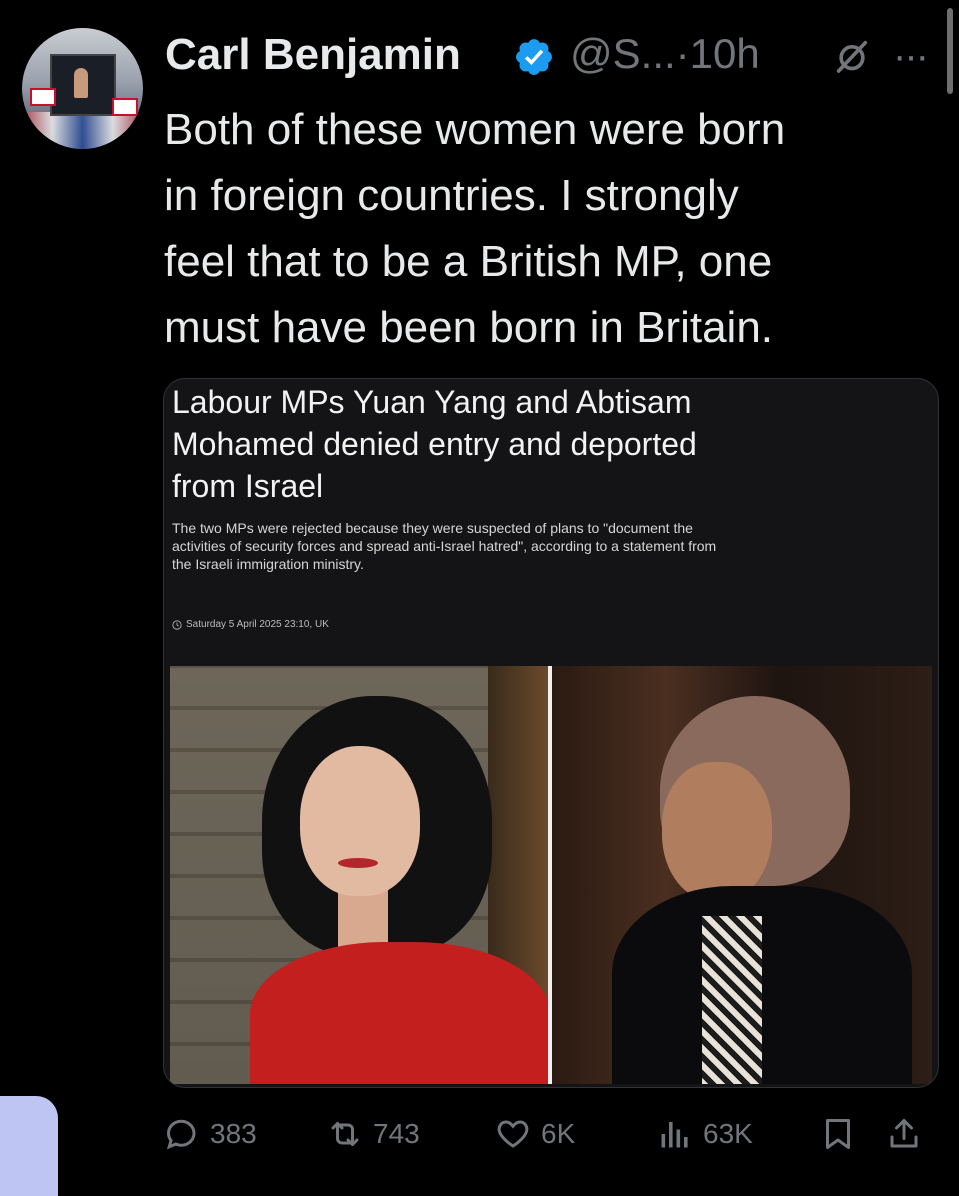 The height and width of the screenshot is (1196, 959). I want to click on like-button: 6K, so click(535, 1134).